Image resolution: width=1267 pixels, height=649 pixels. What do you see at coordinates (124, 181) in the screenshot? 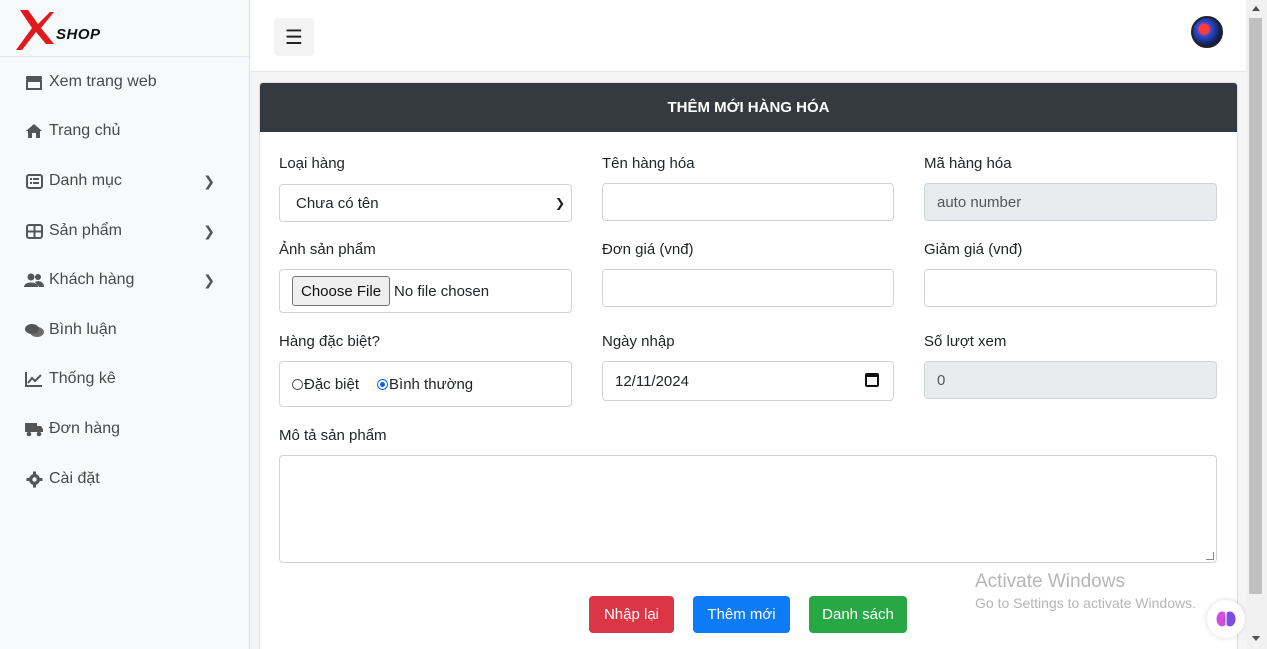
I see `sidebar-item-categories: Danh mục ❯` at bounding box center [124, 181].